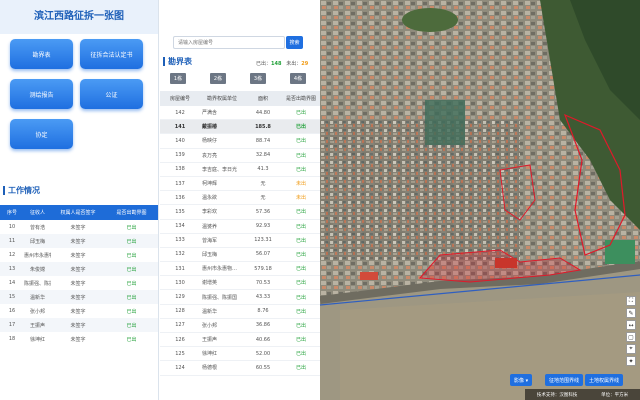  I want to click on row-collector: 陈振强、陈振国, so click(37, 283).